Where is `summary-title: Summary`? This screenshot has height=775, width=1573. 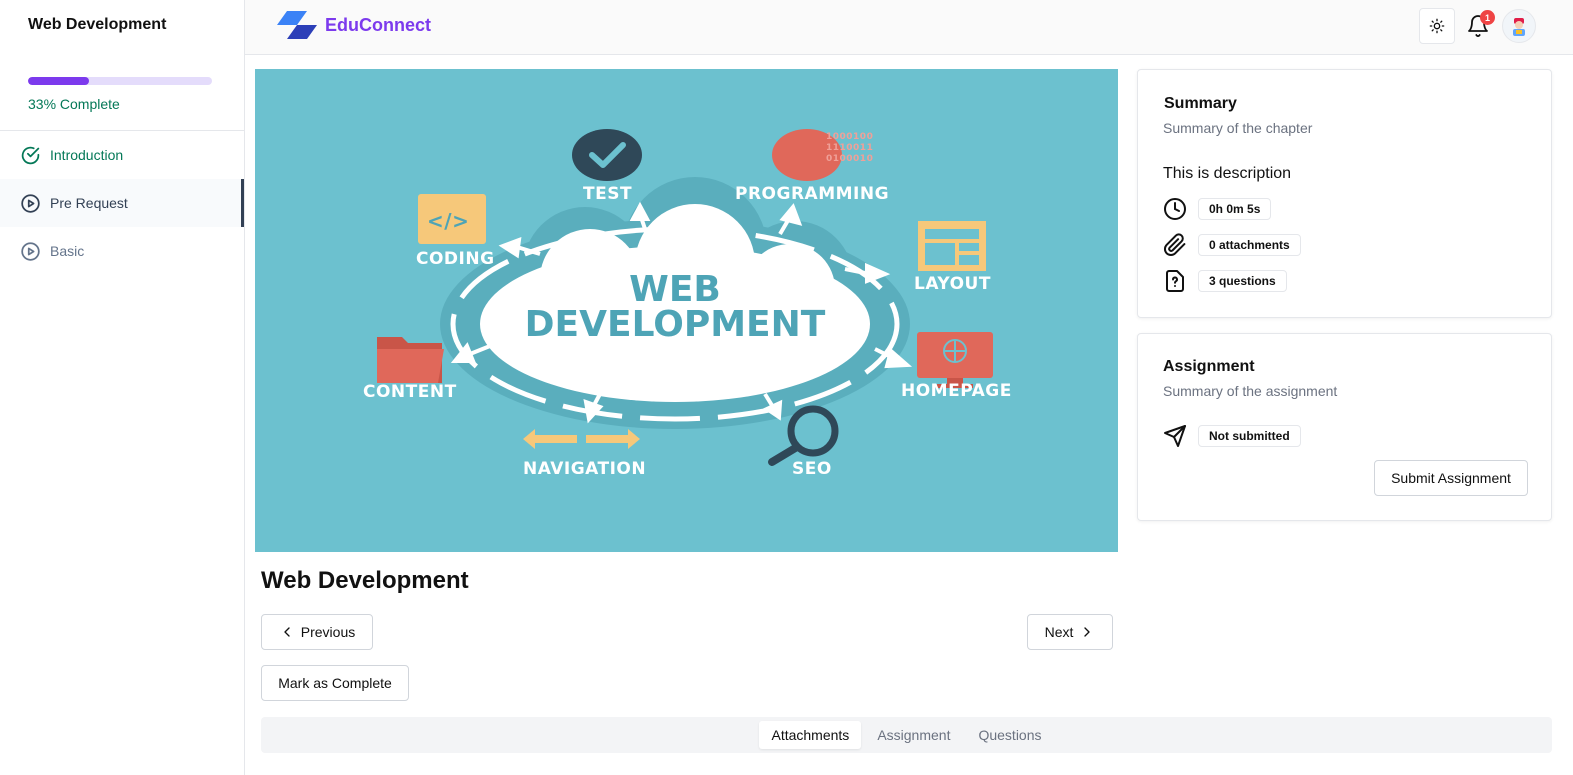 summary-title: Summary is located at coordinates (1200, 103).